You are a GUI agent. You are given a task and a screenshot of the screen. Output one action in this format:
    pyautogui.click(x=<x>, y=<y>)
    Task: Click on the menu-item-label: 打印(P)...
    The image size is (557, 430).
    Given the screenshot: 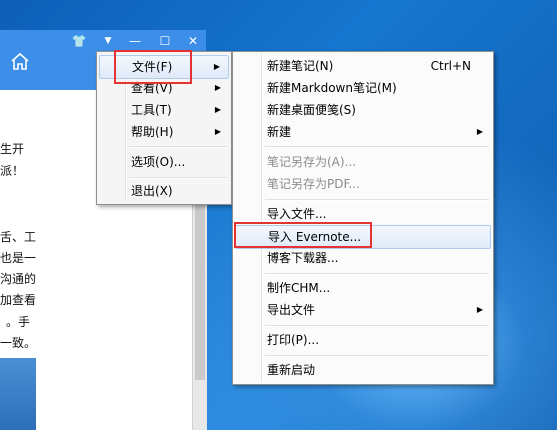 What is the action you would take?
    pyautogui.click(x=293, y=340)
    